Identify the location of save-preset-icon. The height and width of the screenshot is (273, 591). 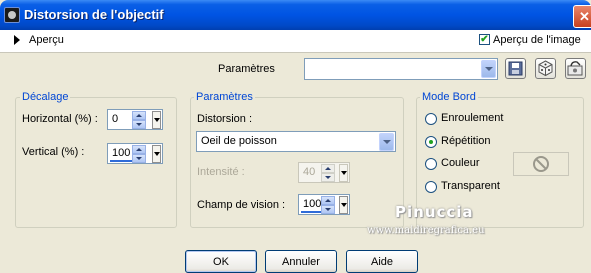
(515, 68).